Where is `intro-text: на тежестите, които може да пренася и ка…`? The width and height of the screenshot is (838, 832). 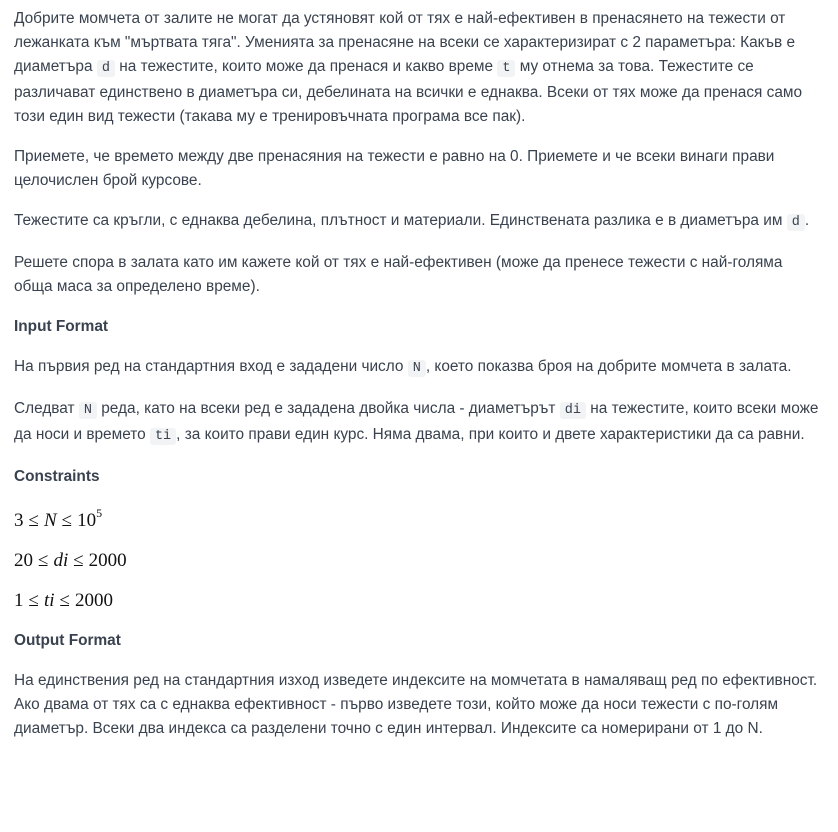 intro-text: на тежестите, които може да пренася и ка… is located at coordinates (306, 66).